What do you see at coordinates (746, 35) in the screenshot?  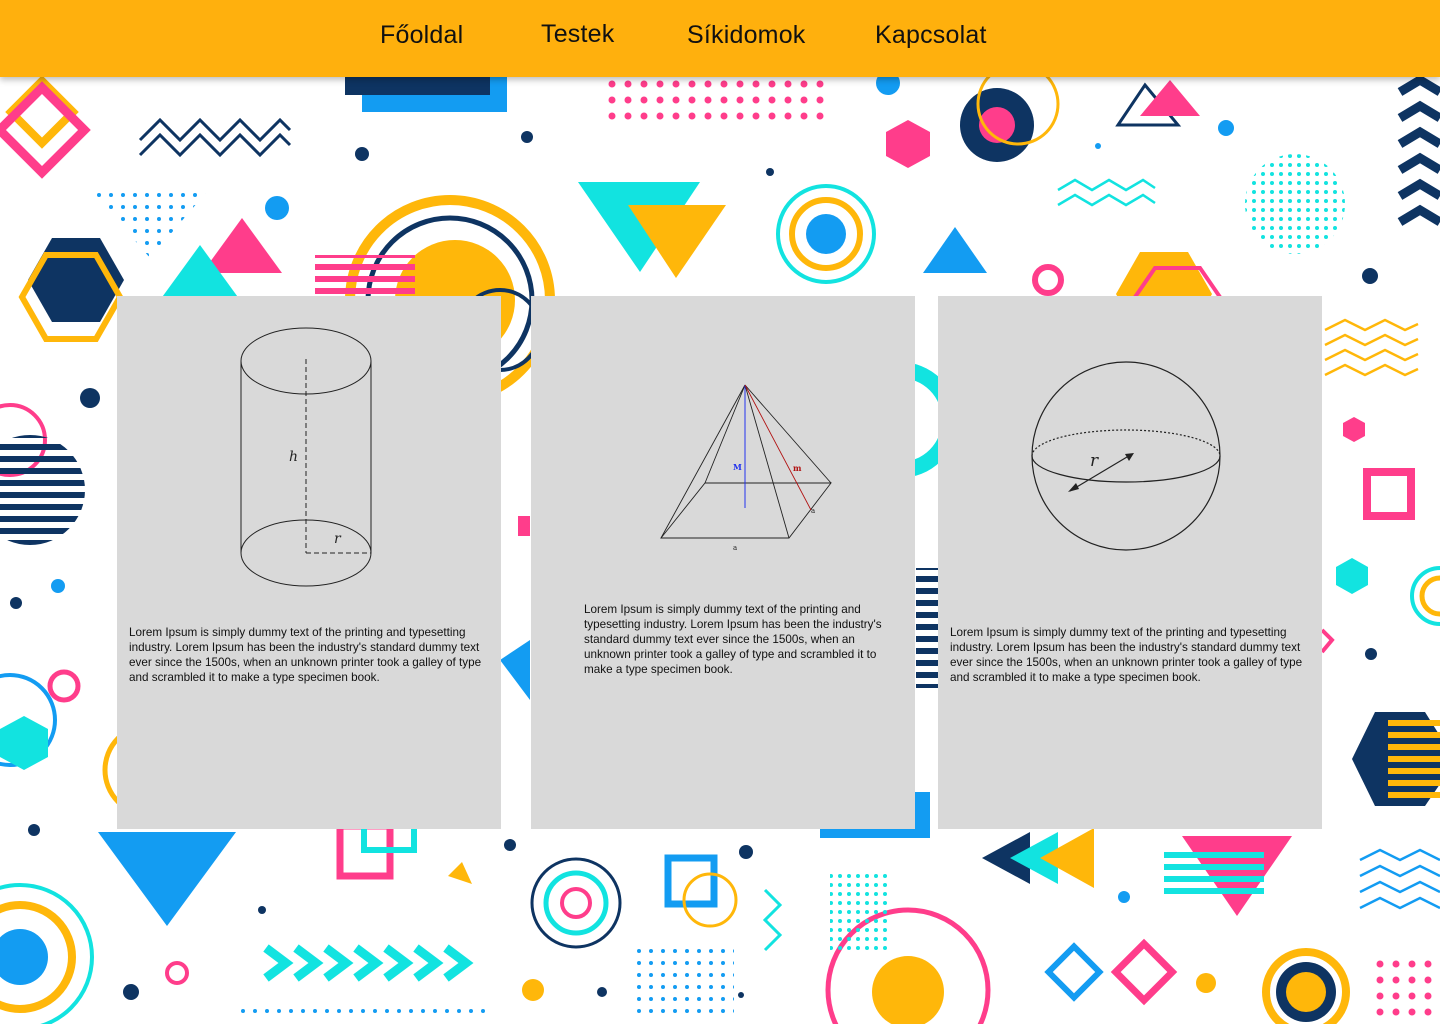 I see `nav-link-sikidomok: Síkidomok` at bounding box center [746, 35].